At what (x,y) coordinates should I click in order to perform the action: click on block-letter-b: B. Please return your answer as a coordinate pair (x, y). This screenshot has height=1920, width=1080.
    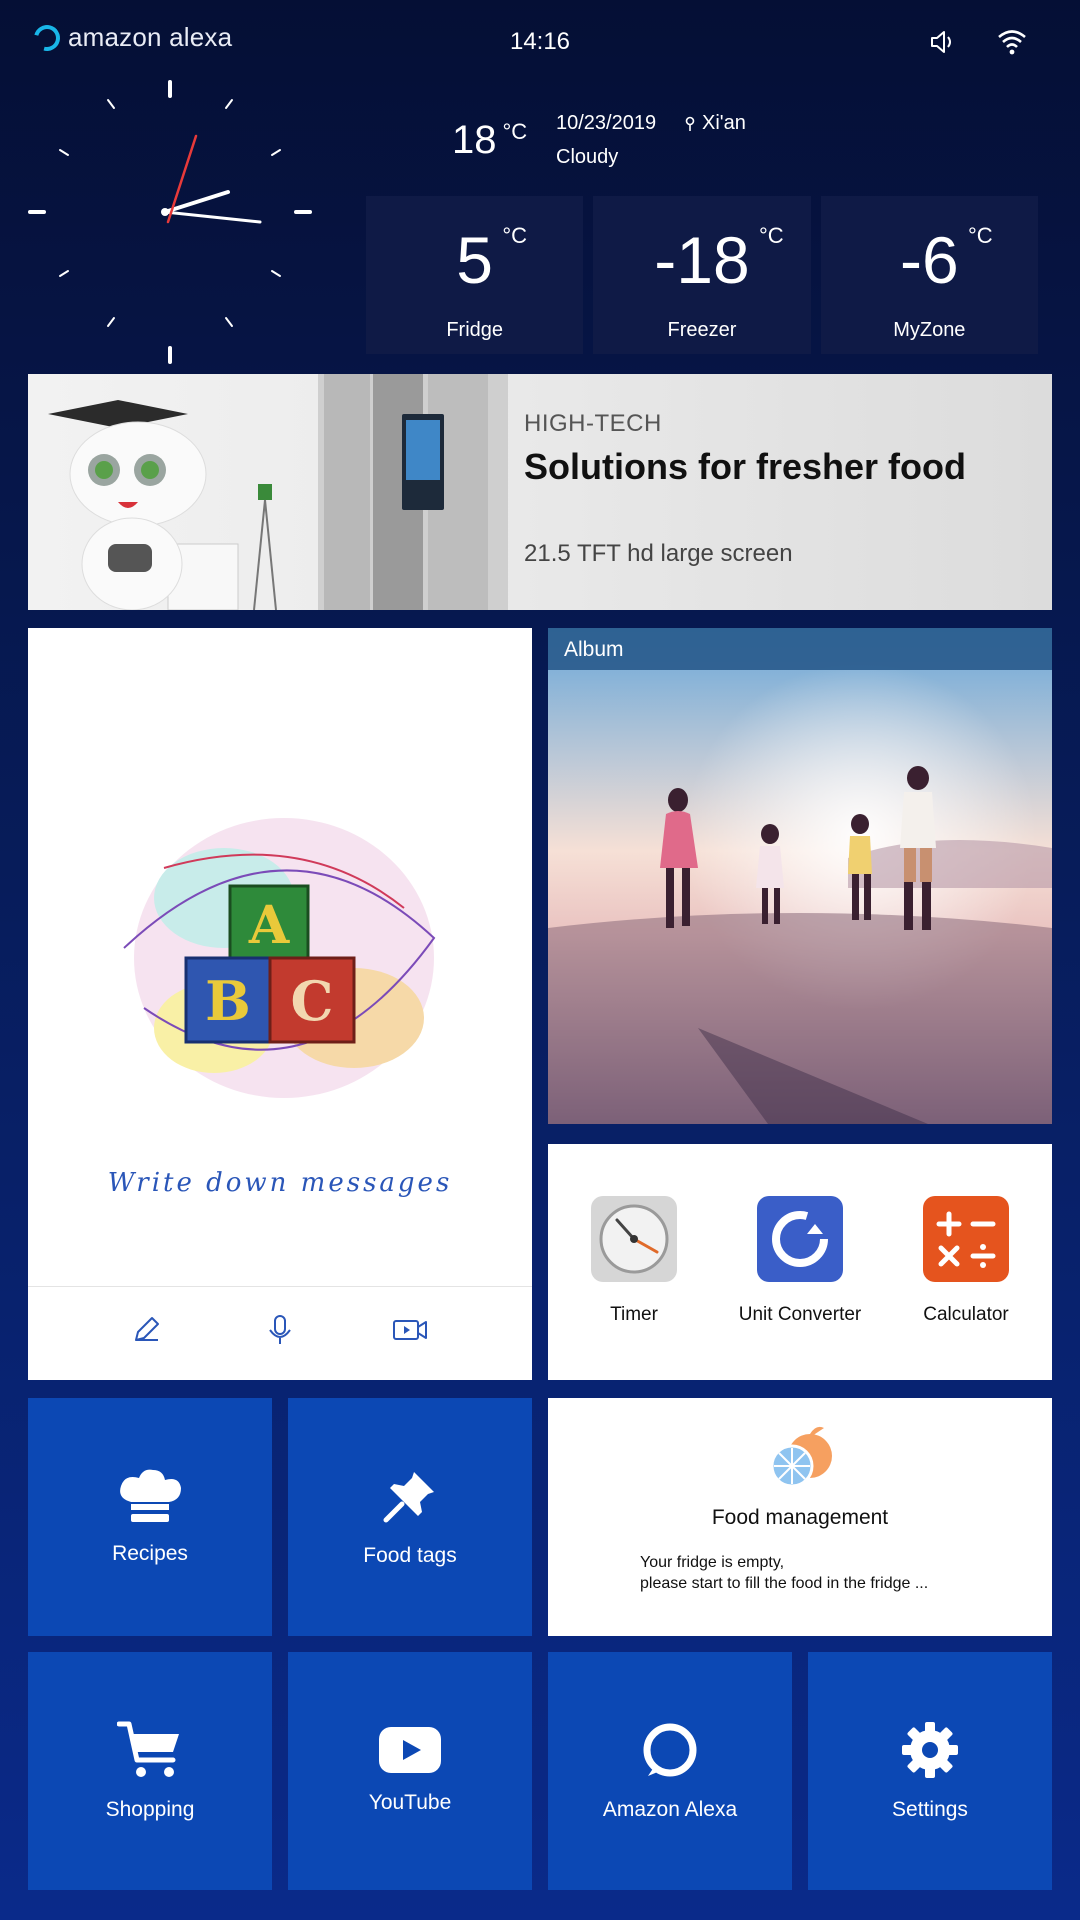
    Looking at the image, I should click on (228, 1001).